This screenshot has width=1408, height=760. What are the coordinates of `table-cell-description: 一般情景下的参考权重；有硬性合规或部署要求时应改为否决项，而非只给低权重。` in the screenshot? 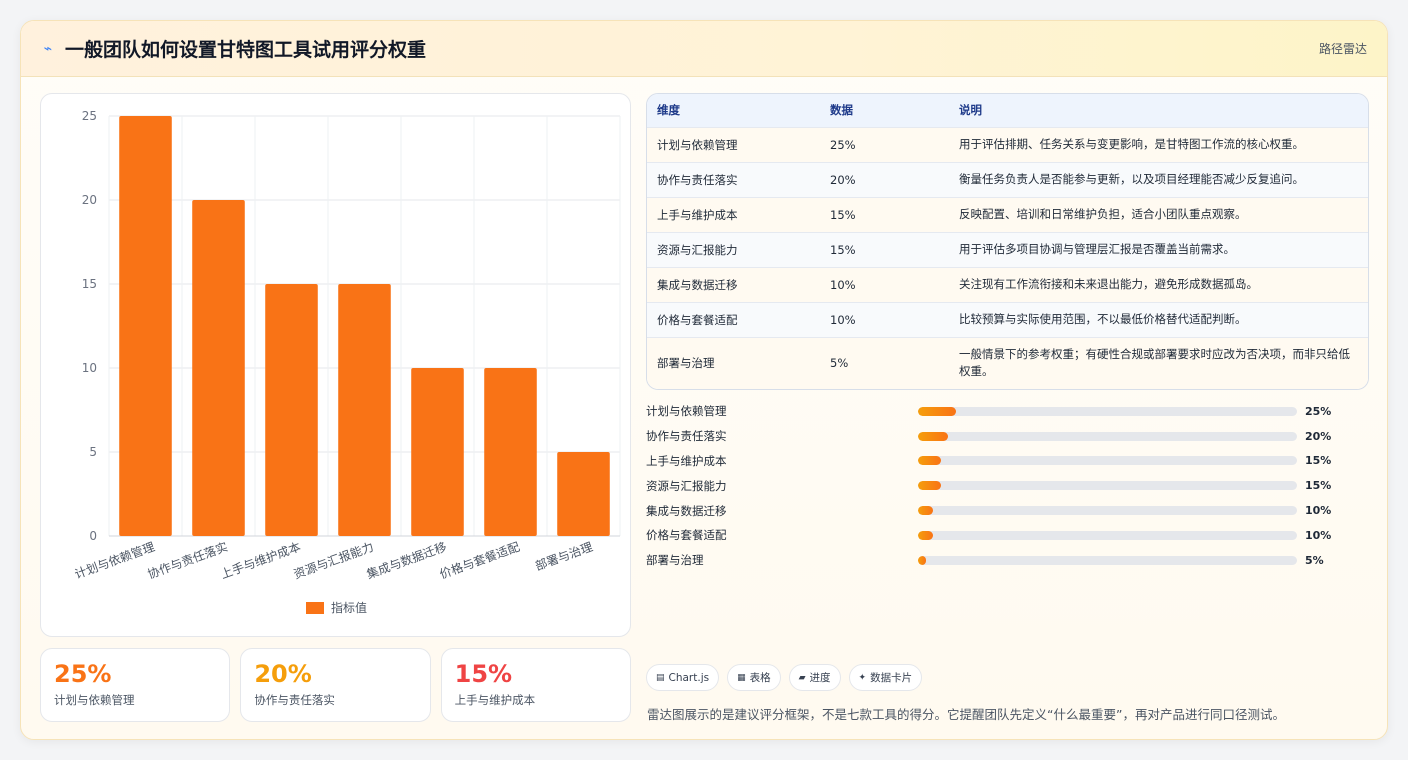 It's located at (1158, 362).